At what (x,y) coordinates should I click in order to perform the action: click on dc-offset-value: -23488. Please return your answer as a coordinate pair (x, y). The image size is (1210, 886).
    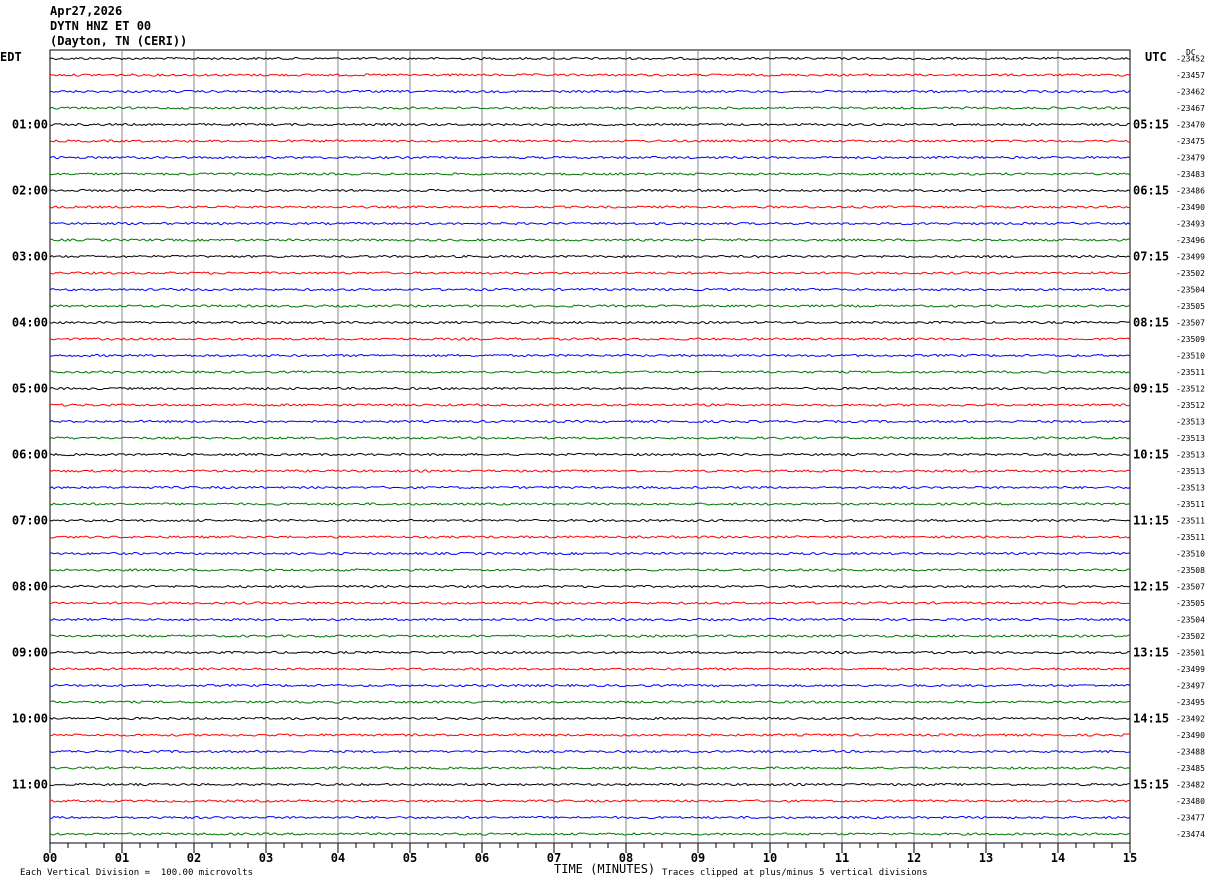
    Looking at the image, I should click on (1190, 752).